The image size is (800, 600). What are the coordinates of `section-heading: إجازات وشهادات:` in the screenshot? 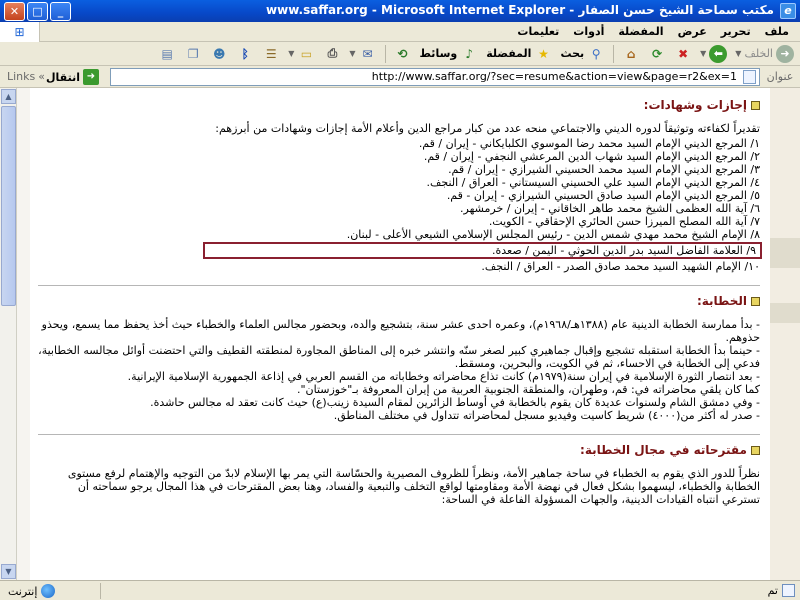 It's located at (399, 105).